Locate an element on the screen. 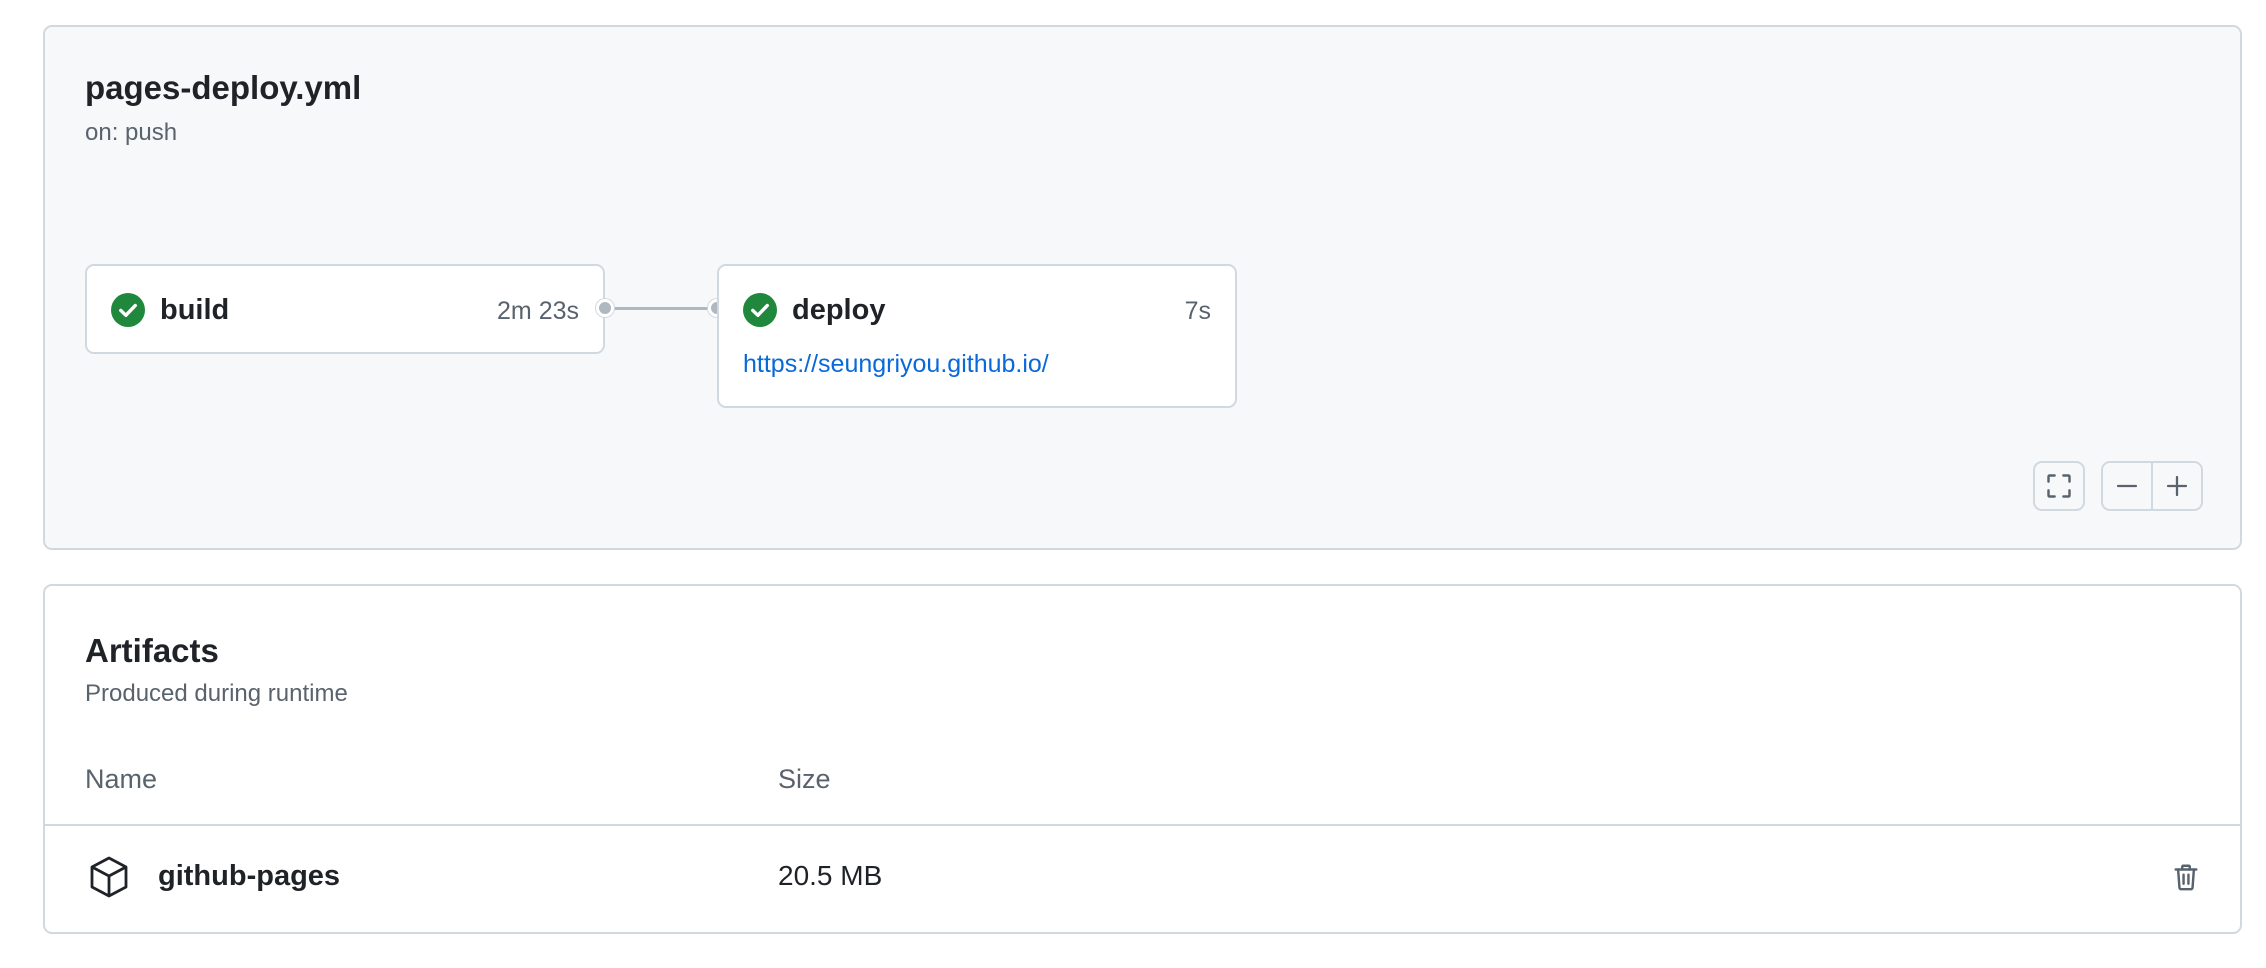  package-icon is located at coordinates (109, 877).